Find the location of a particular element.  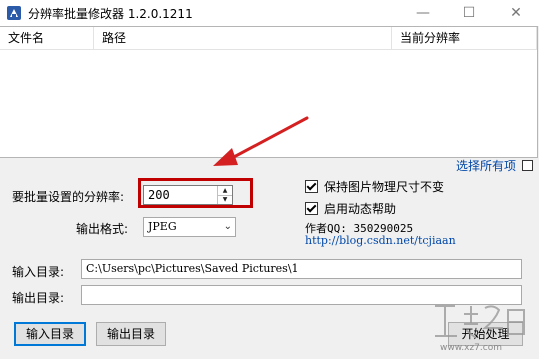

keep-size-option: 保持图片物理尺寸不变 is located at coordinates (374, 186).